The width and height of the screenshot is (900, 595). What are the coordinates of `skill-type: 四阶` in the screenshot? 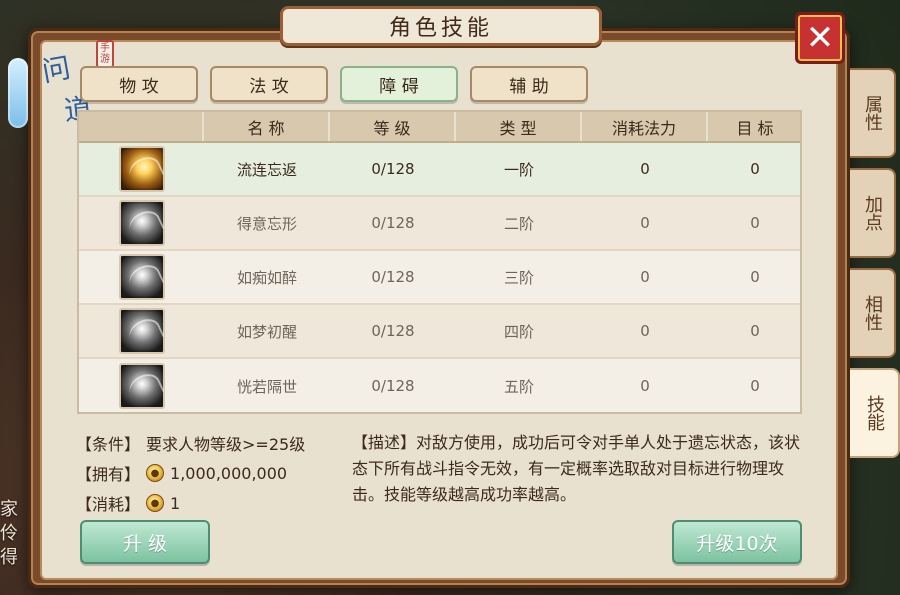 It's located at (518, 331).